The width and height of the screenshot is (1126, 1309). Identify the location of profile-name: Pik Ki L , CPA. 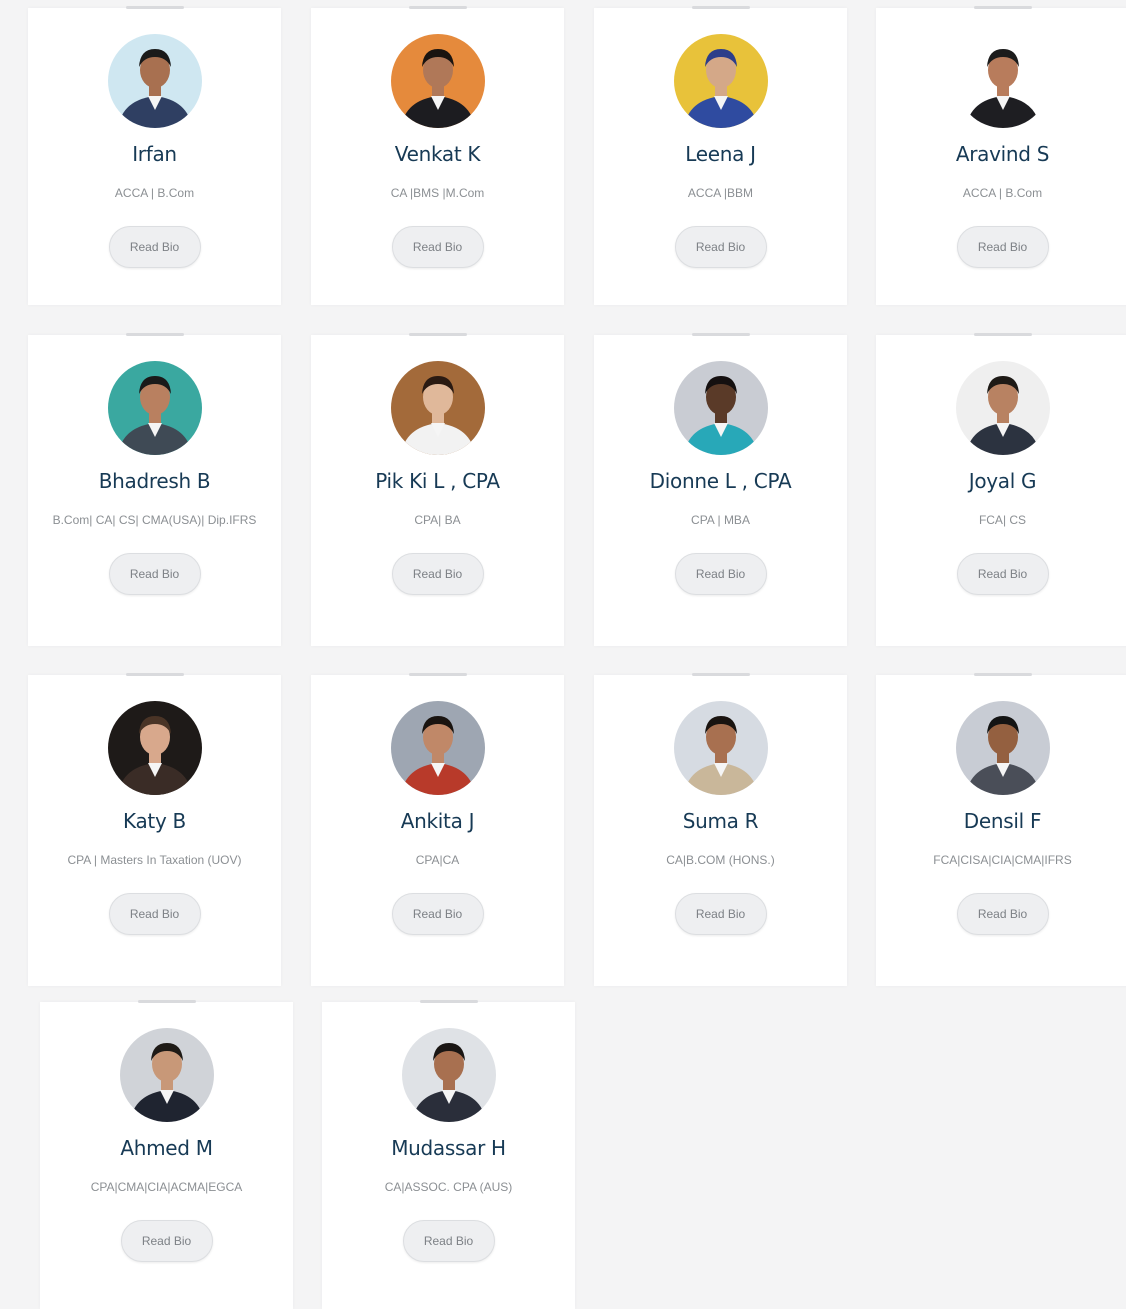
(437, 481).